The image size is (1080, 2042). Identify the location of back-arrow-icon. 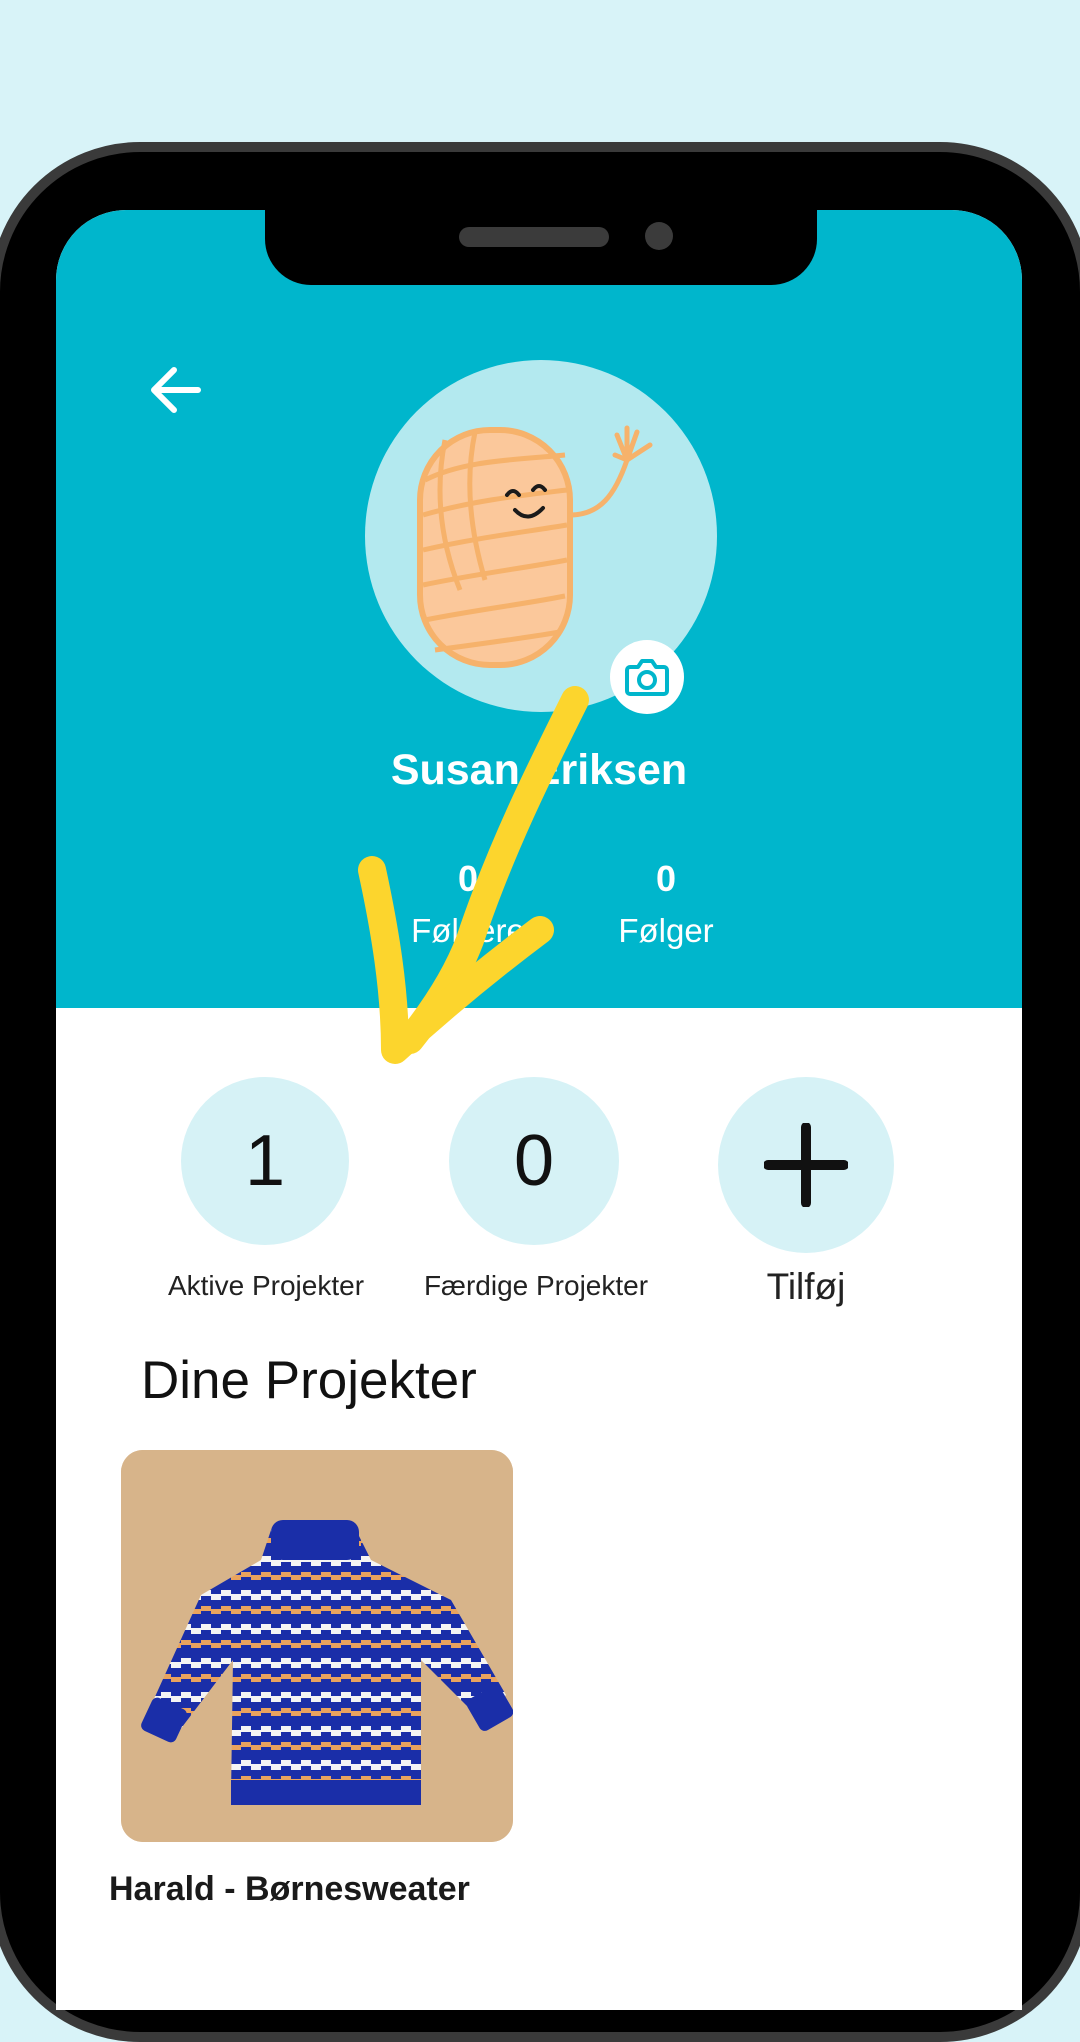
(176, 390).